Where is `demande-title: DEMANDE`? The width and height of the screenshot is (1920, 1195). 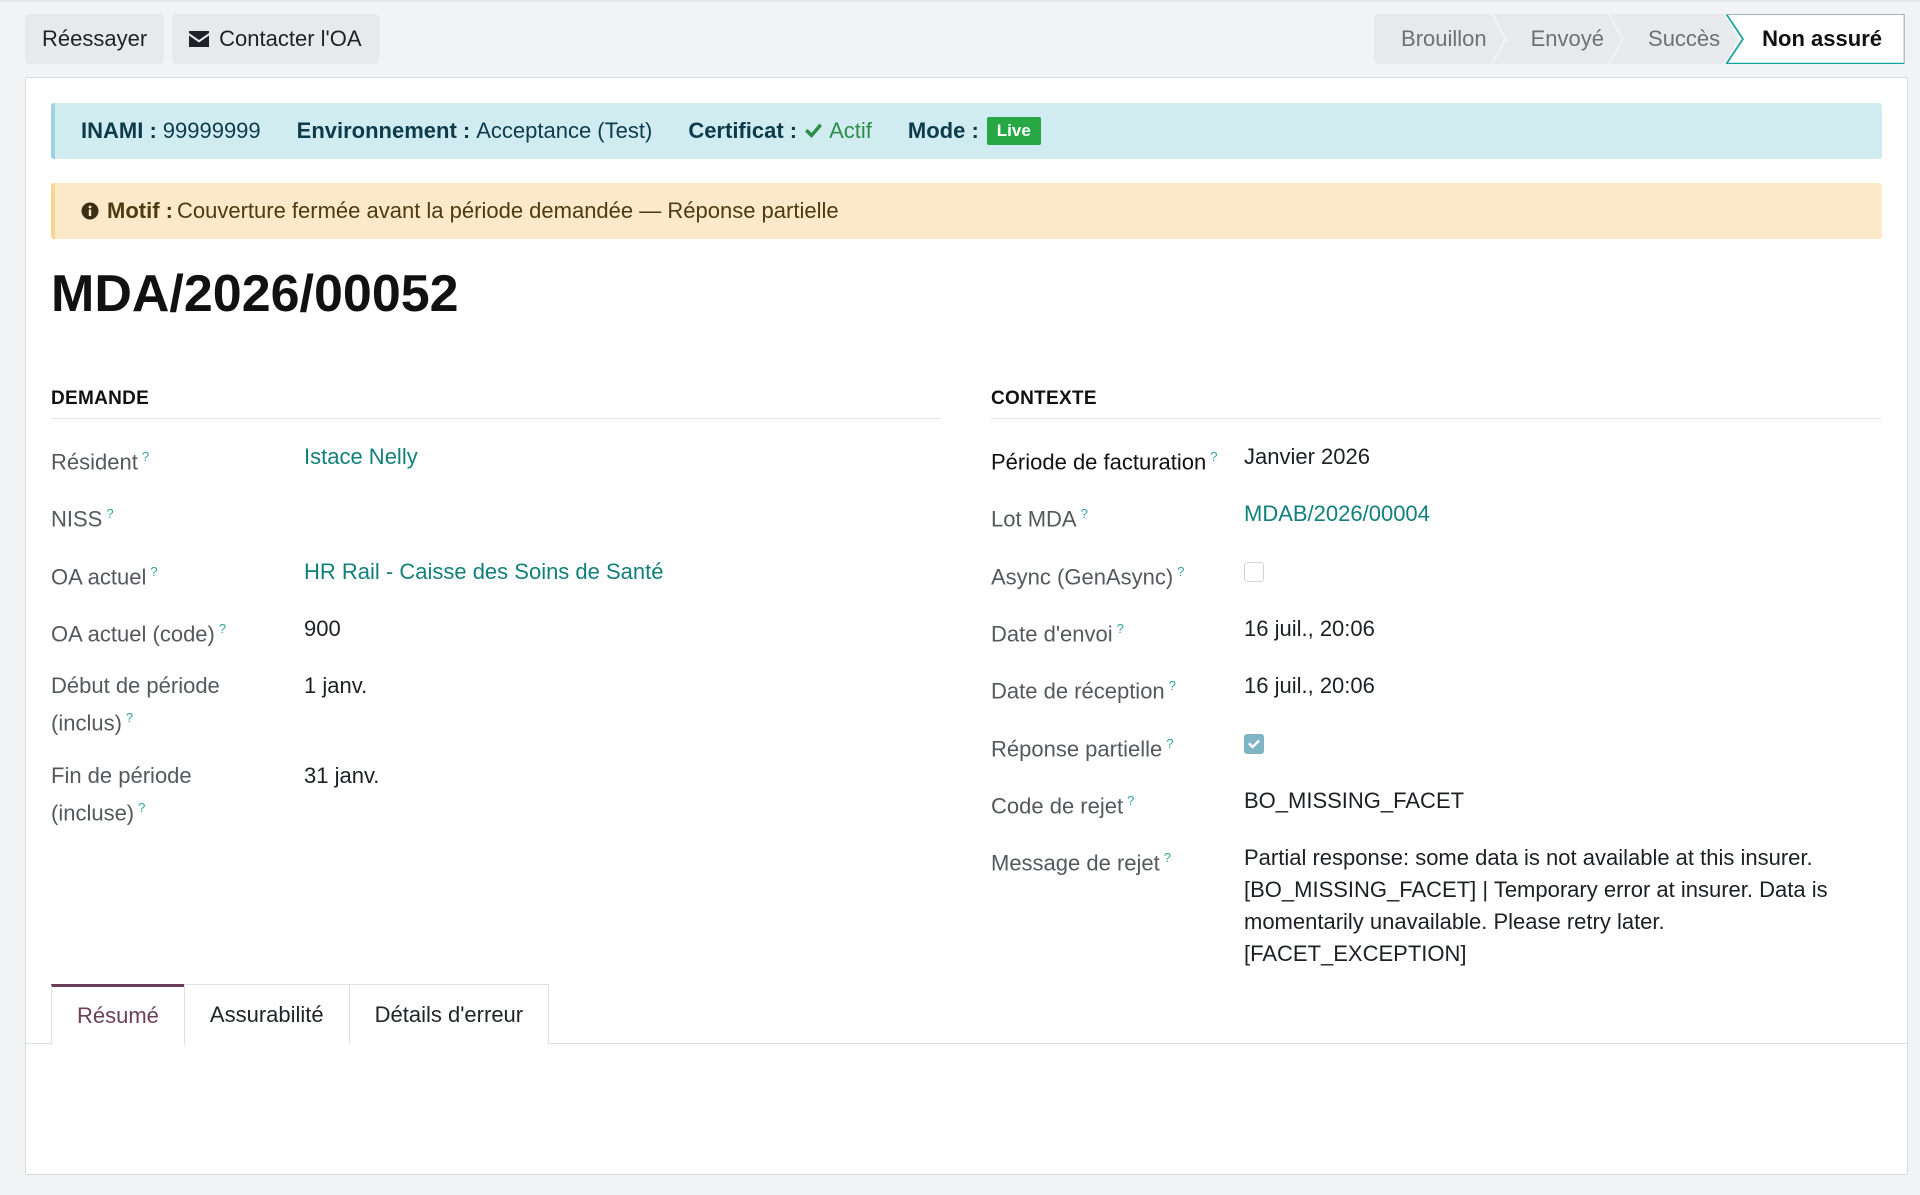
demande-title: DEMANDE is located at coordinates (496, 403).